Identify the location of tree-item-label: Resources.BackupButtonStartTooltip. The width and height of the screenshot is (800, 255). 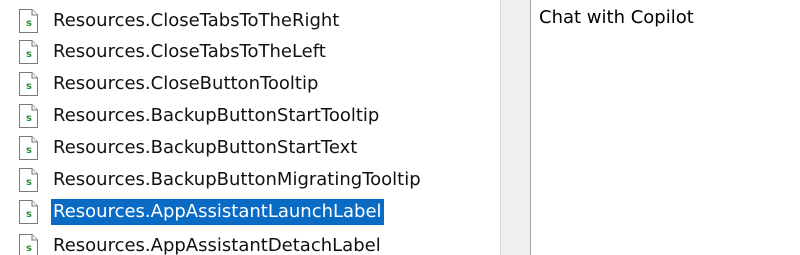
(216, 115).